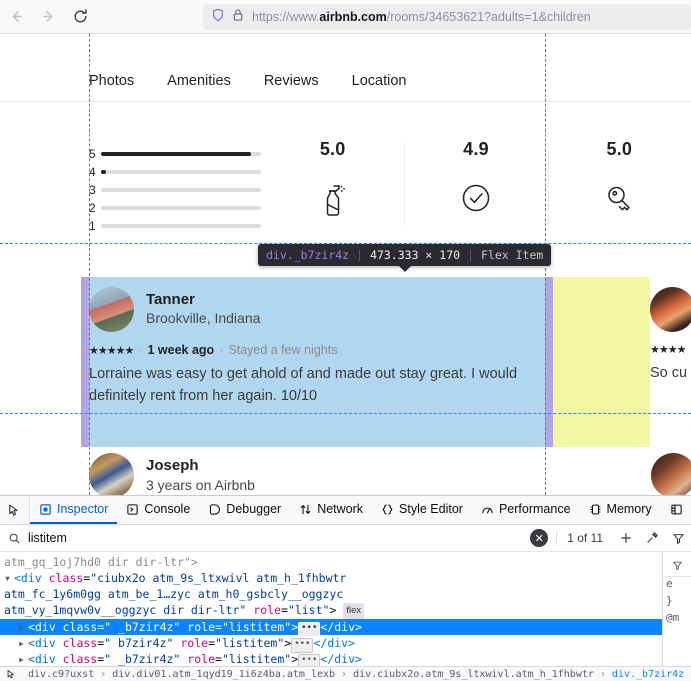 This screenshot has width=691, height=681. What do you see at coordinates (670, 362) in the screenshot?
I see `review-card-next: ★★★★ So cu` at bounding box center [670, 362].